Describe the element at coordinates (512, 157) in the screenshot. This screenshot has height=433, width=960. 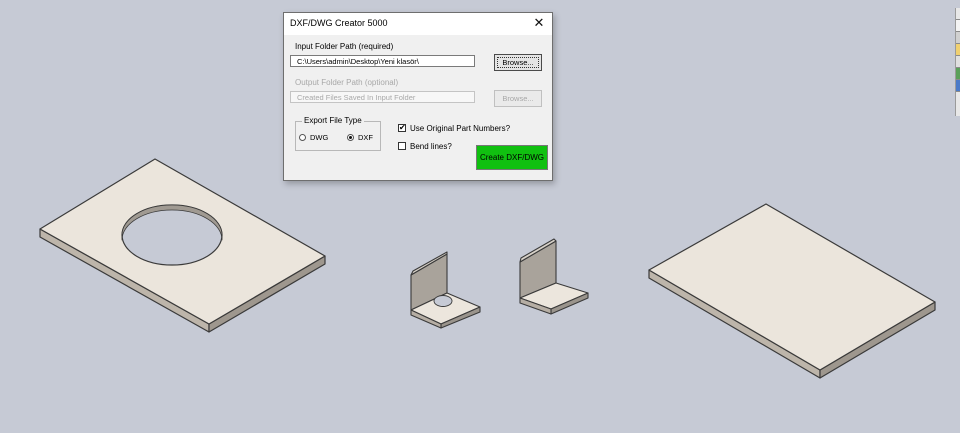
I see `create-dxf-dwg-button: Create DXF/DWG` at that location.